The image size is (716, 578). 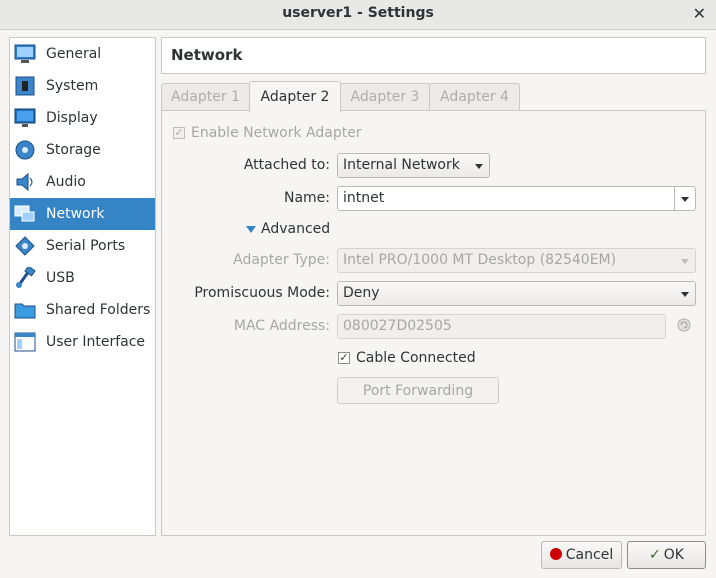 What do you see at coordinates (418, 390) in the screenshot?
I see `port-forwarding-button: Port Forwarding` at bounding box center [418, 390].